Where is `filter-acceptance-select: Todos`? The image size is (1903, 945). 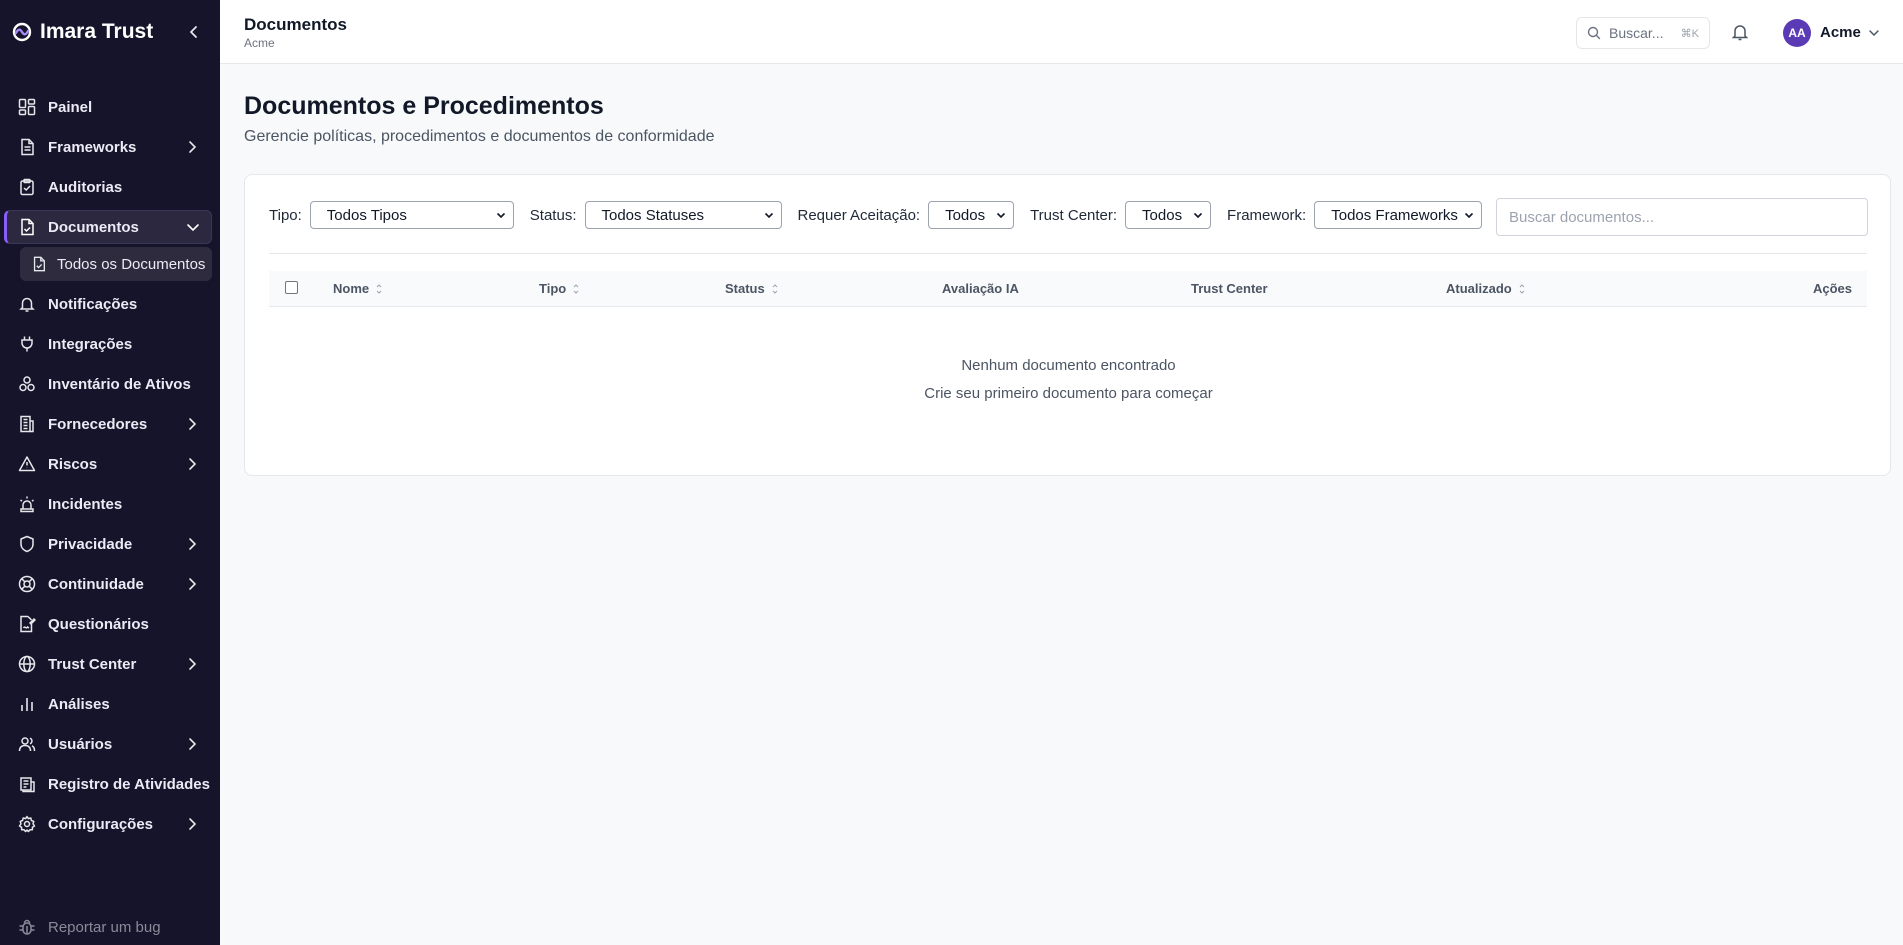
filter-acceptance-select: Todos is located at coordinates (971, 215).